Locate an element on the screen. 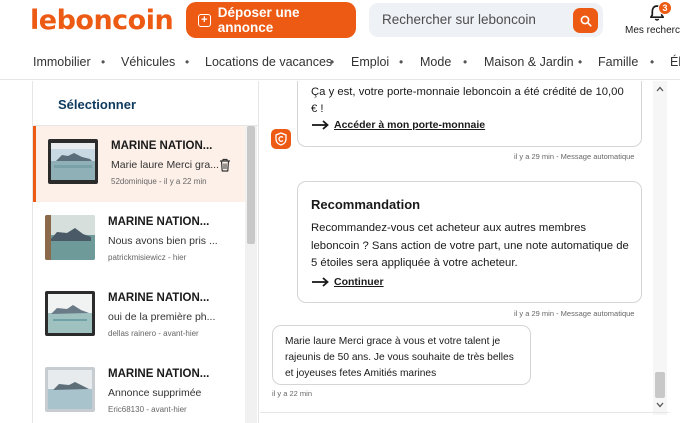 This screenshot has width=680, height=423. conversation-list-scrollbar is located at coordinates (251, 274).